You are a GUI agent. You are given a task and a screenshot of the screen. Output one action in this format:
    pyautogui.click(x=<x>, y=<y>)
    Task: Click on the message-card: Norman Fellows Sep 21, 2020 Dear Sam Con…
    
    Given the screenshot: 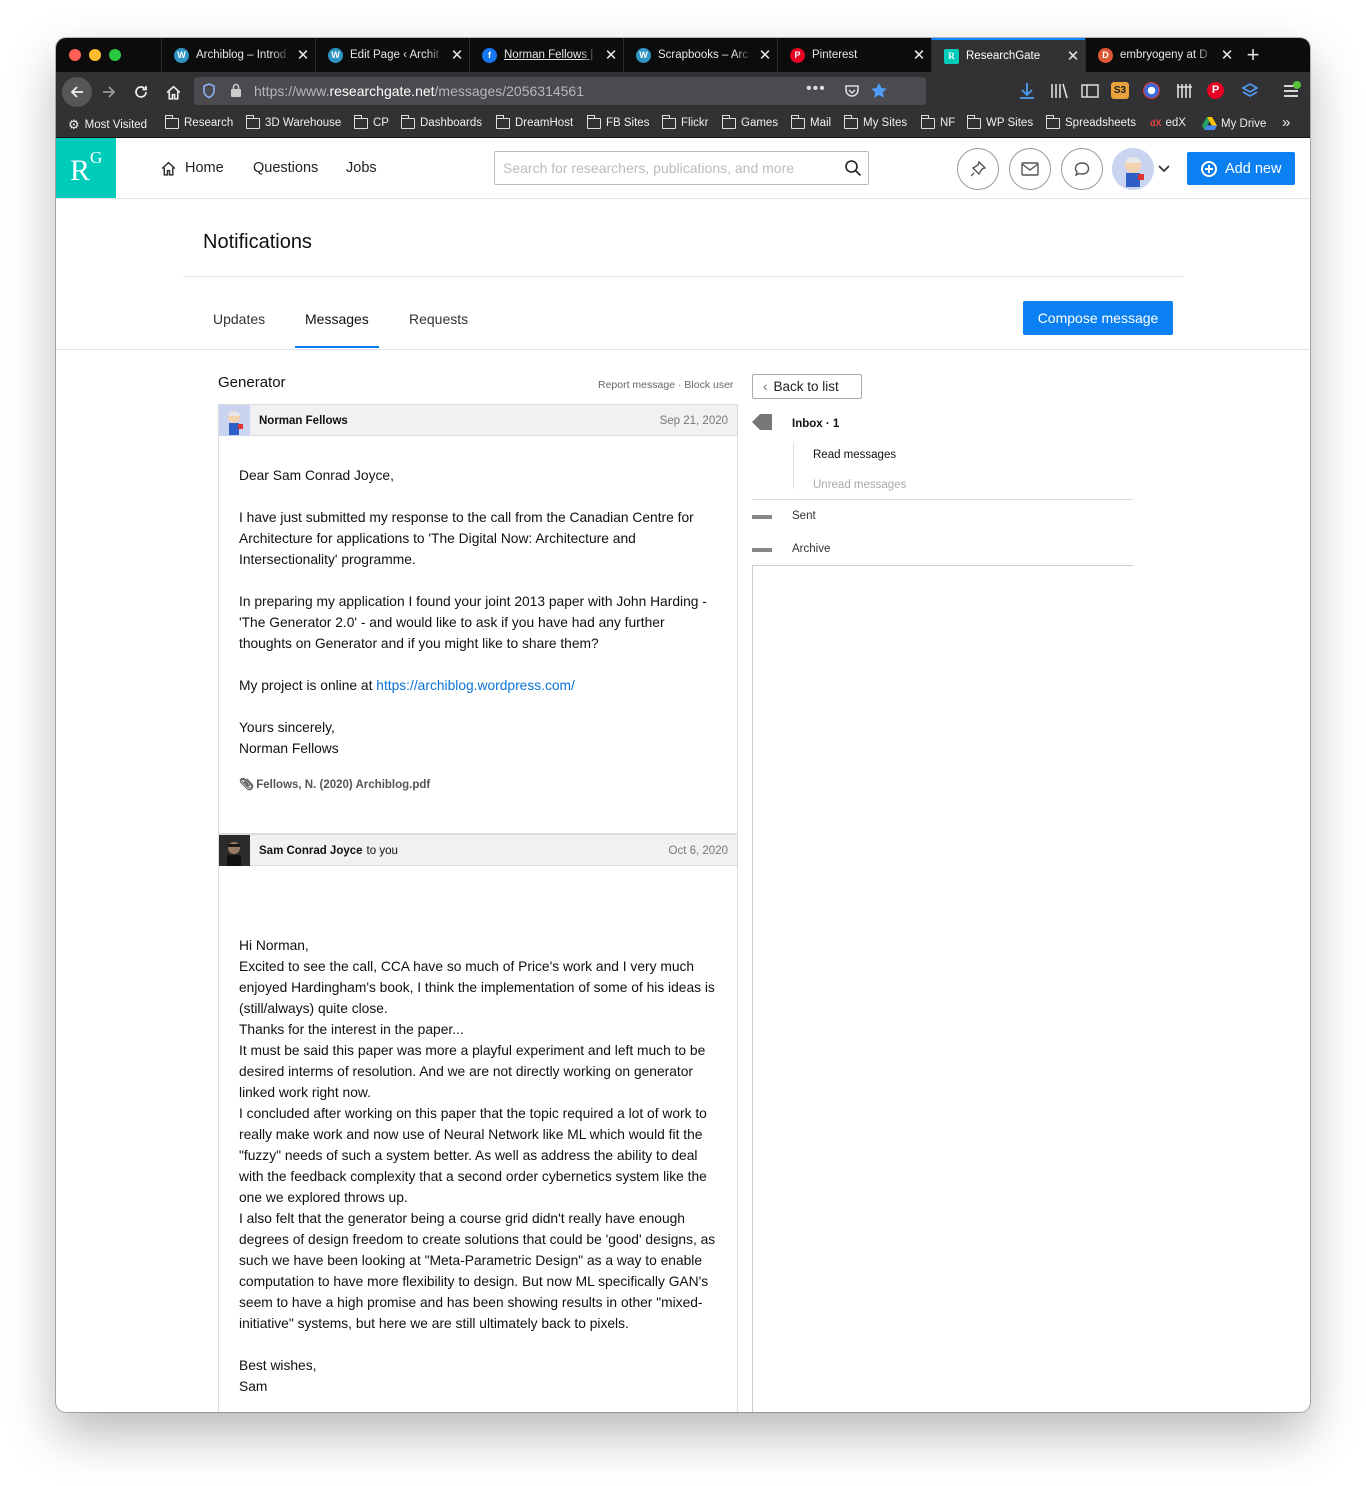 What is the action you would take?
    pyautogui.click(x=478, y=619)
    